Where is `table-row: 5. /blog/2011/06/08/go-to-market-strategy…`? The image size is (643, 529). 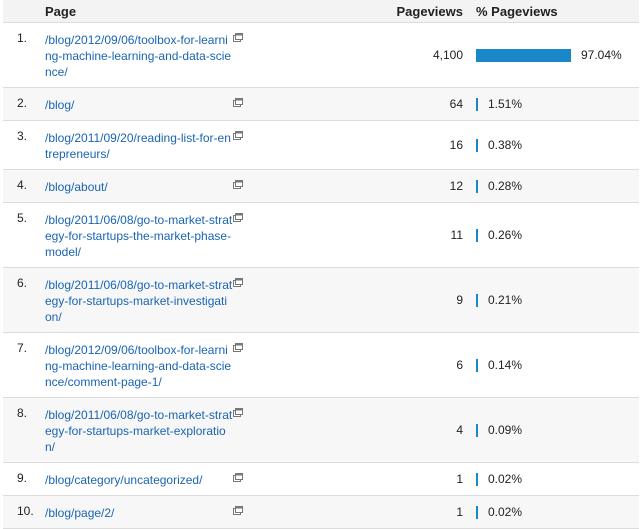 table-row: 5. /blog/2011/06/08/go-to-market-strategy… is located at coordinates (321, 235).